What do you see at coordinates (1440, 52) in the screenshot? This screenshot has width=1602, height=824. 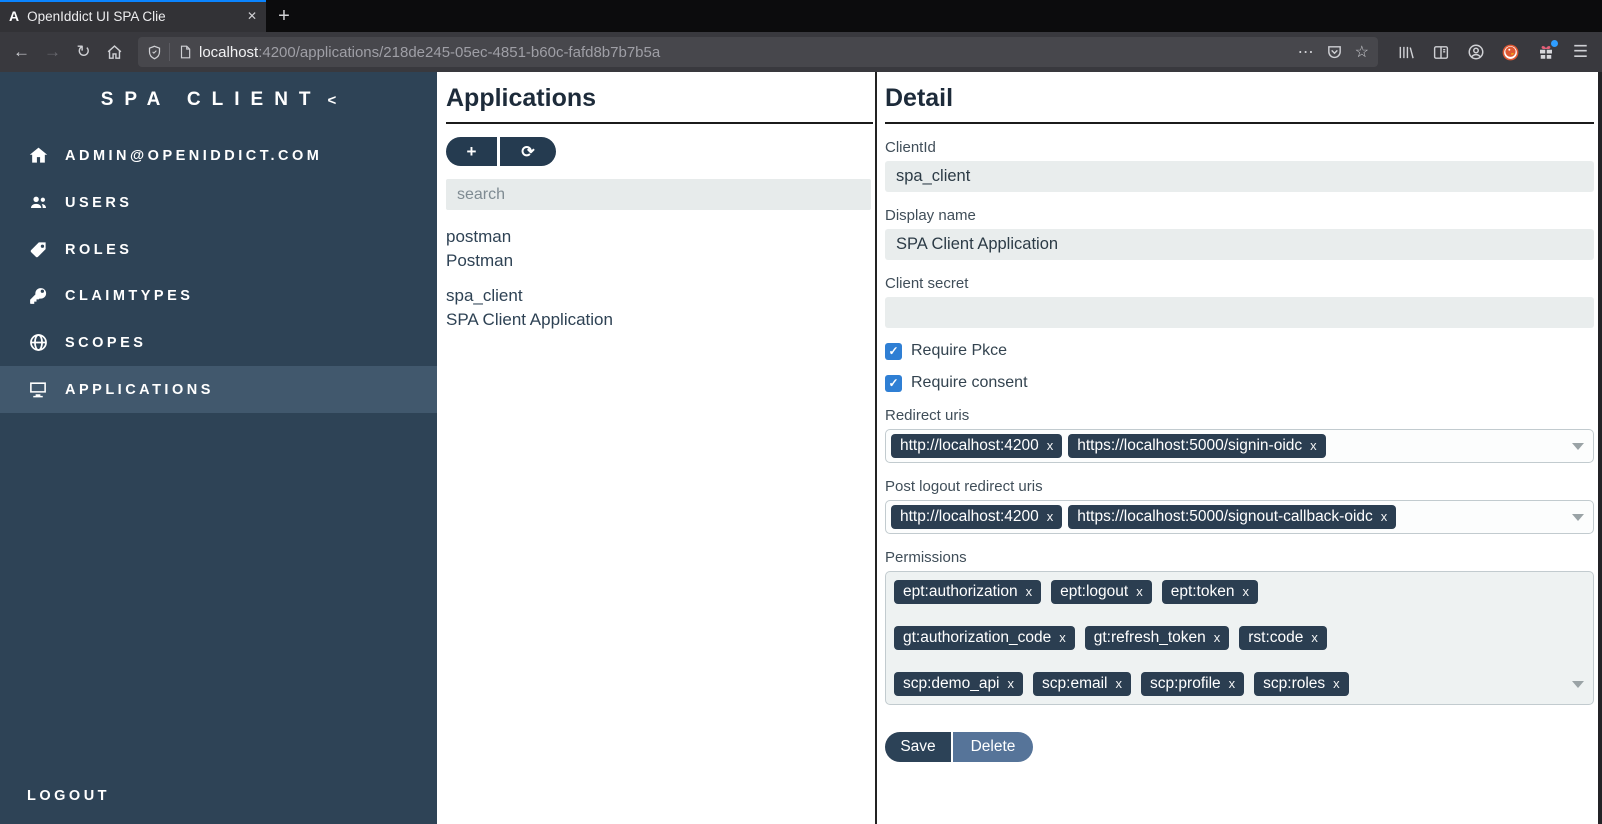 I see `sidebar-toggle-icon` at bounding box center [1440, 52].